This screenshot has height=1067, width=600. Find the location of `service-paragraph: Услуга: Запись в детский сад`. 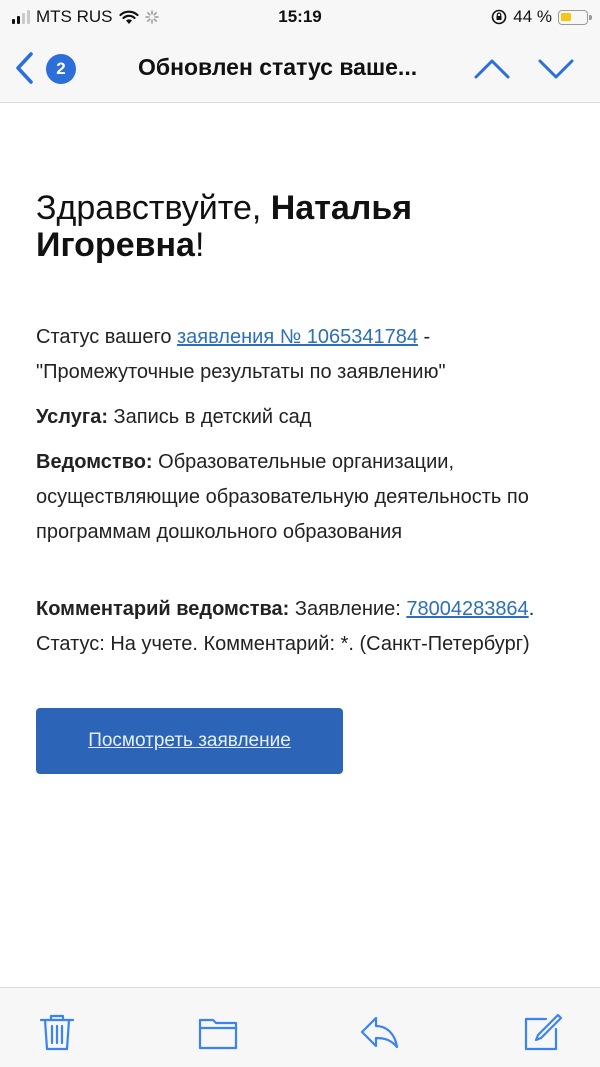

service-paragraph: Услуга: Запись в детский сад is located at coordinates (301, 417).